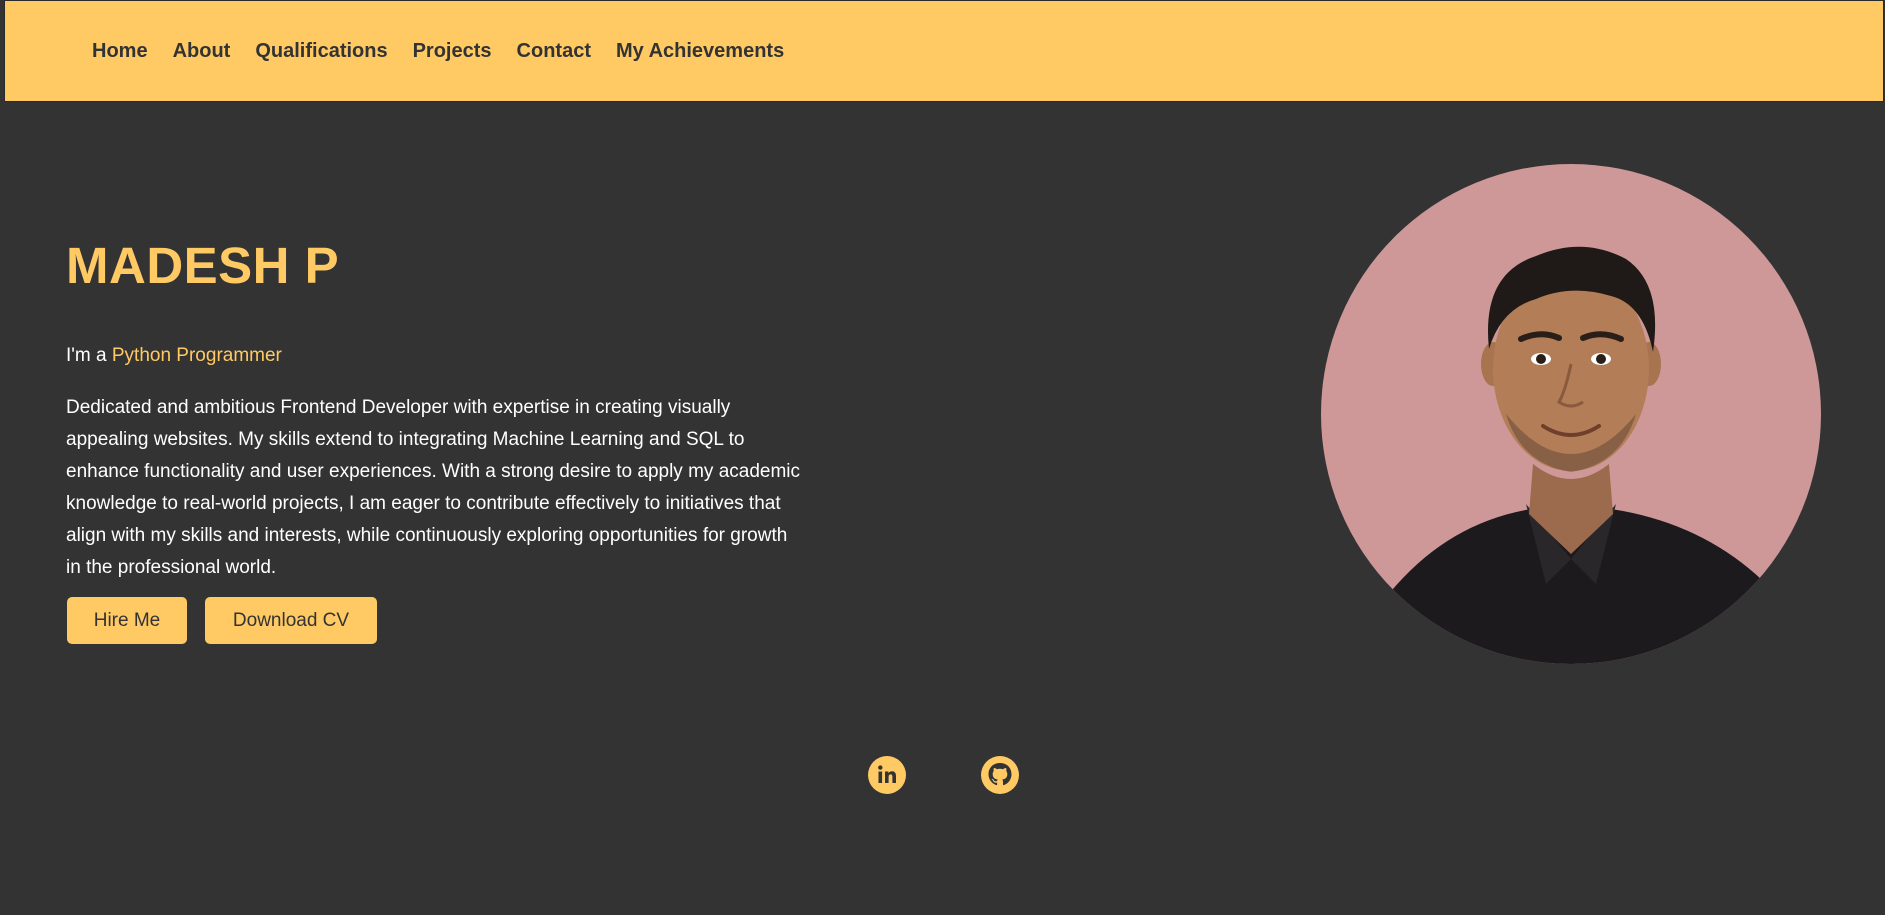  What do you see at coordinates (1577, 455) in the screenshot?
I see `profile-portrait-illustration` at bounding box center [1577, 455].